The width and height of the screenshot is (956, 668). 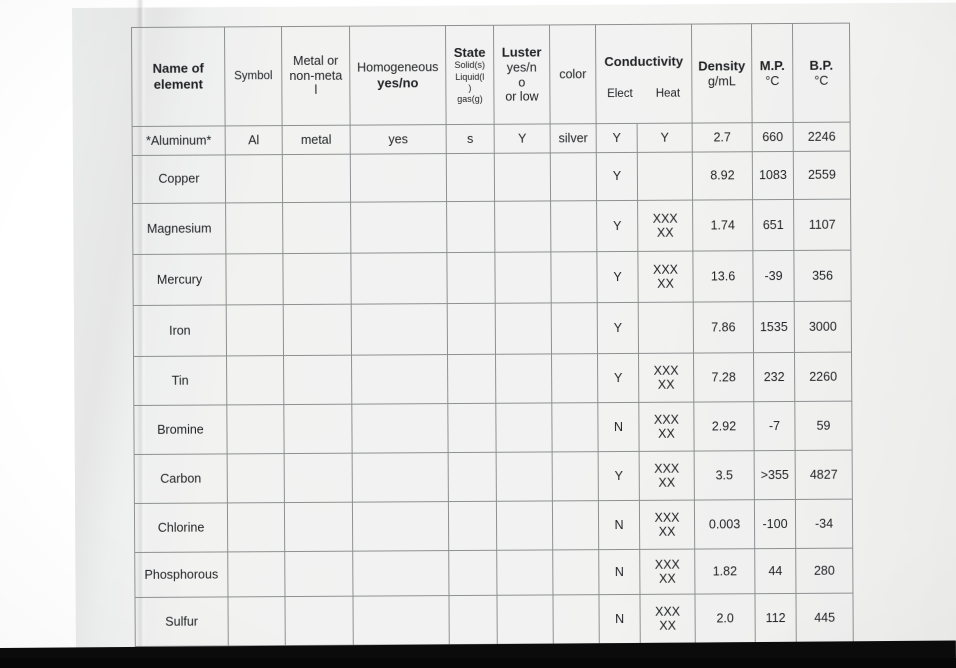 What do you see at coordinates (316, 140) in the screenshot?
I see `metal-or-nonmetal-cell: metal` at bounding box center [316, 140].